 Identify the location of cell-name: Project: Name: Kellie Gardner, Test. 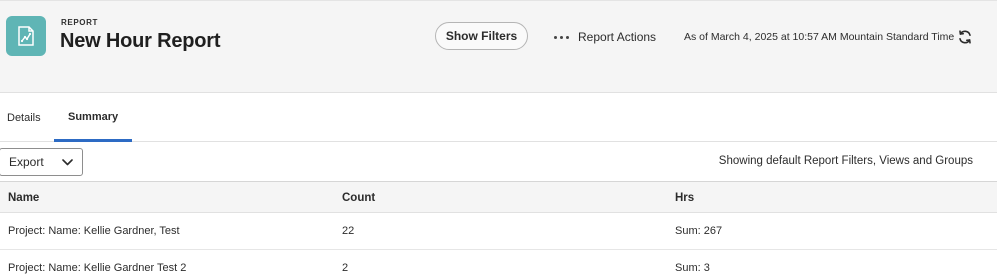
(94, 231).